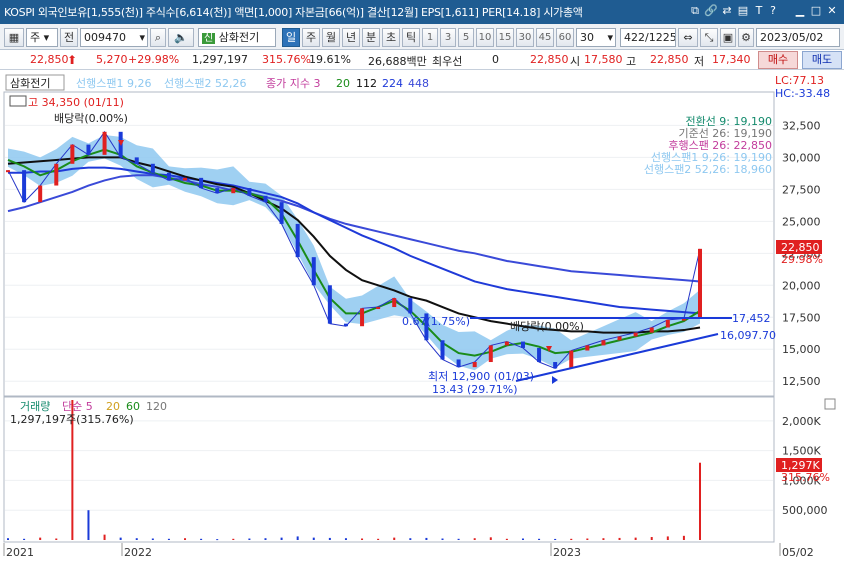  Describe the element at coordinates (35, 406) in the screenshot. I see `vol-legend-volume: 거래량` at that location.